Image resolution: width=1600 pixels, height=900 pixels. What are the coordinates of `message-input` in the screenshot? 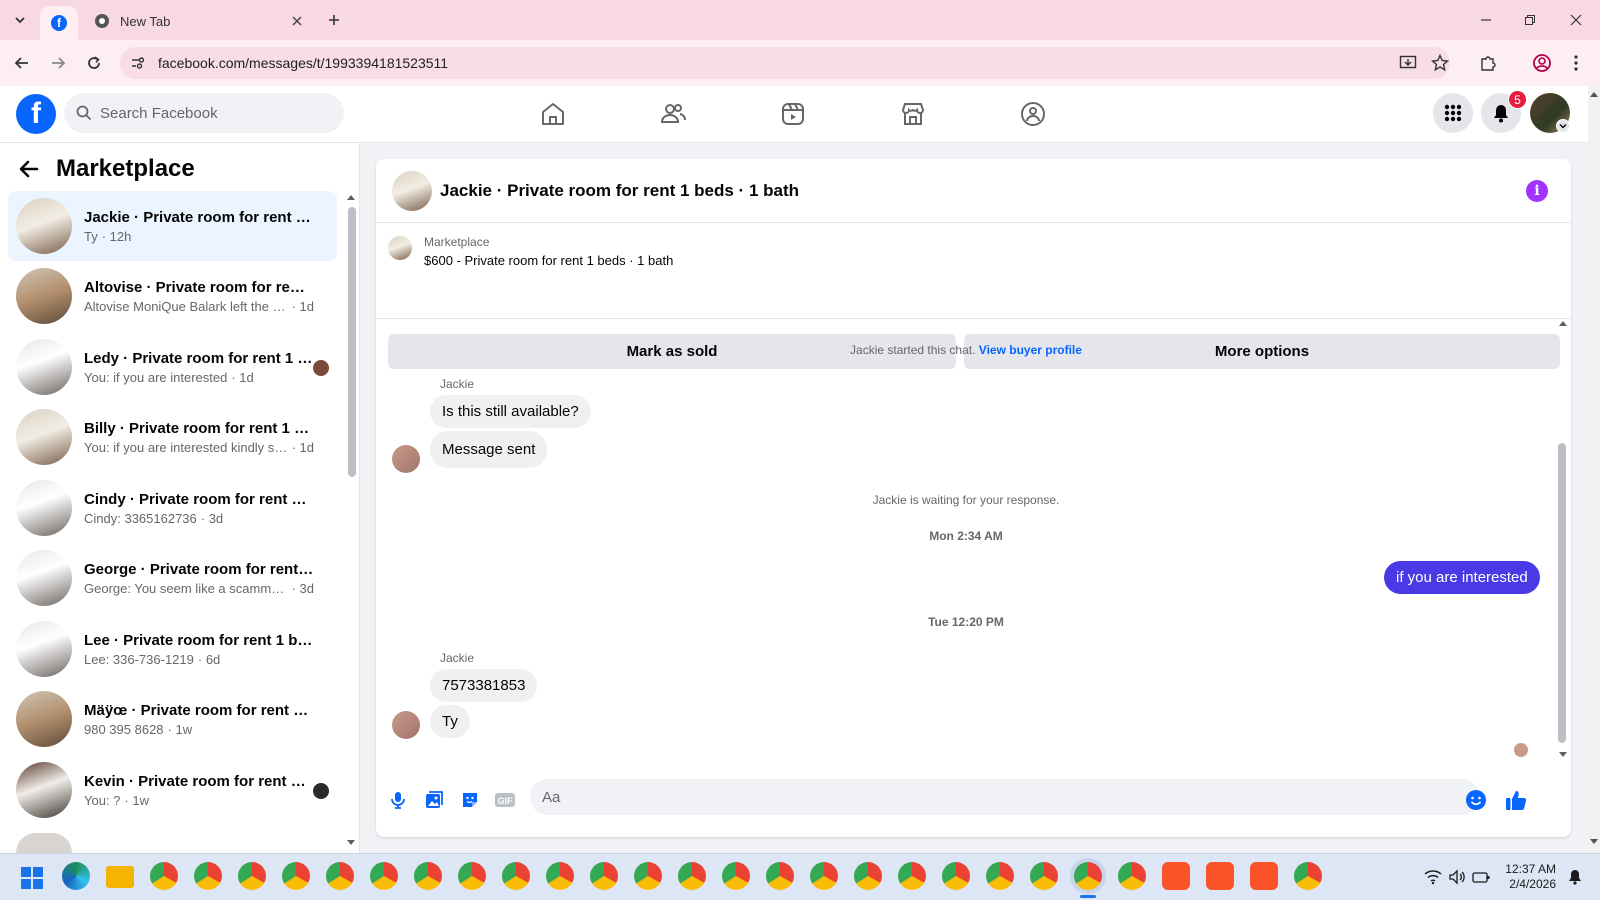 It's located at (1005, 797).